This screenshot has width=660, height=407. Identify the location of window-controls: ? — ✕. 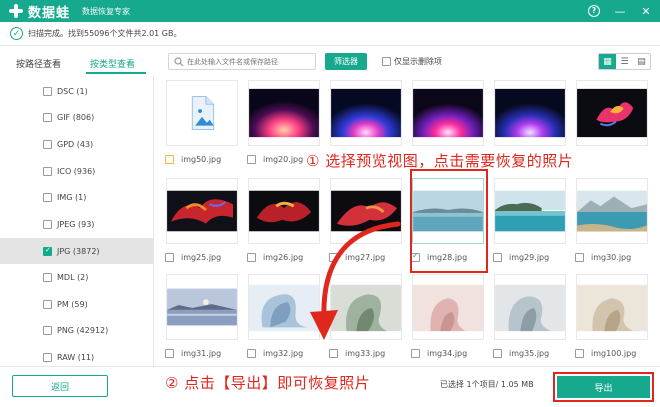
(615, 11).